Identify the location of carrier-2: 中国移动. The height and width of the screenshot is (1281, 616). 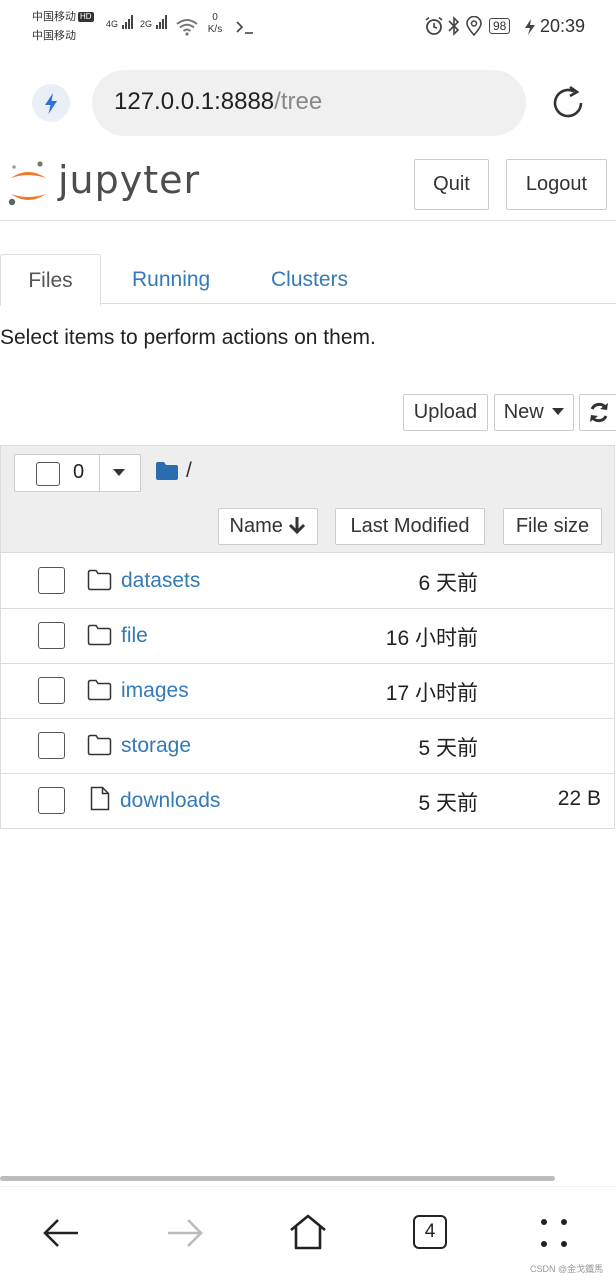
(54, 36).